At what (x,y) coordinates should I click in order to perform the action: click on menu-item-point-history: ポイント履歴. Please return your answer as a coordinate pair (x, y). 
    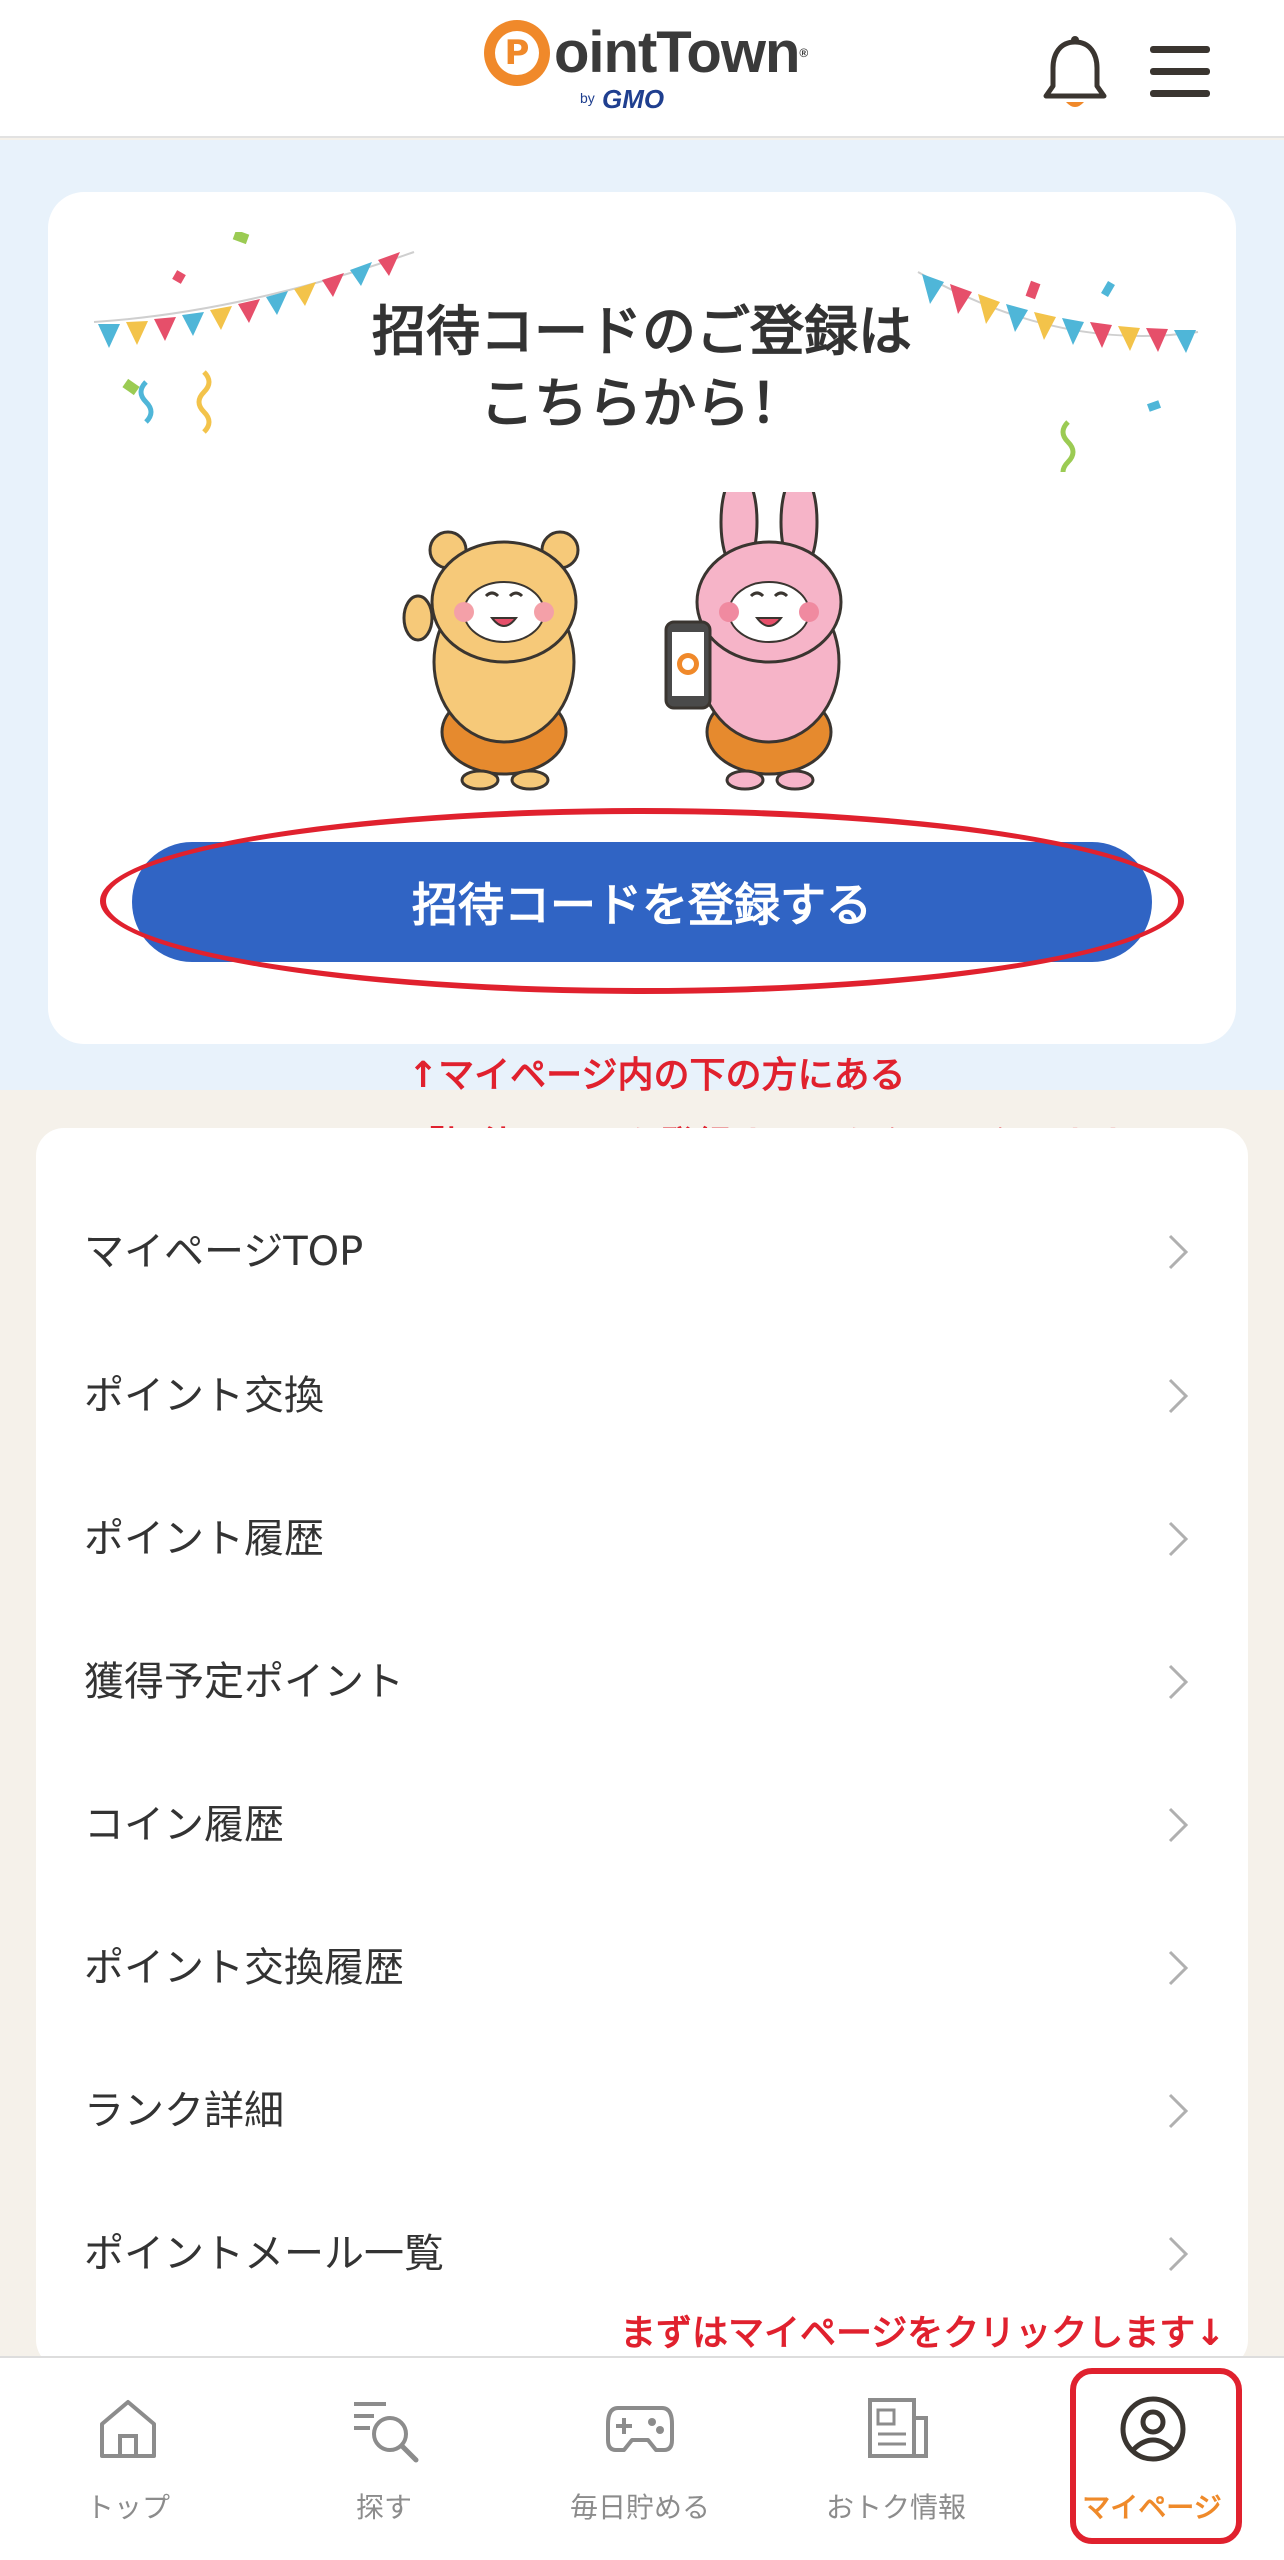
    Looking at the image, I should click on (642, 1539).